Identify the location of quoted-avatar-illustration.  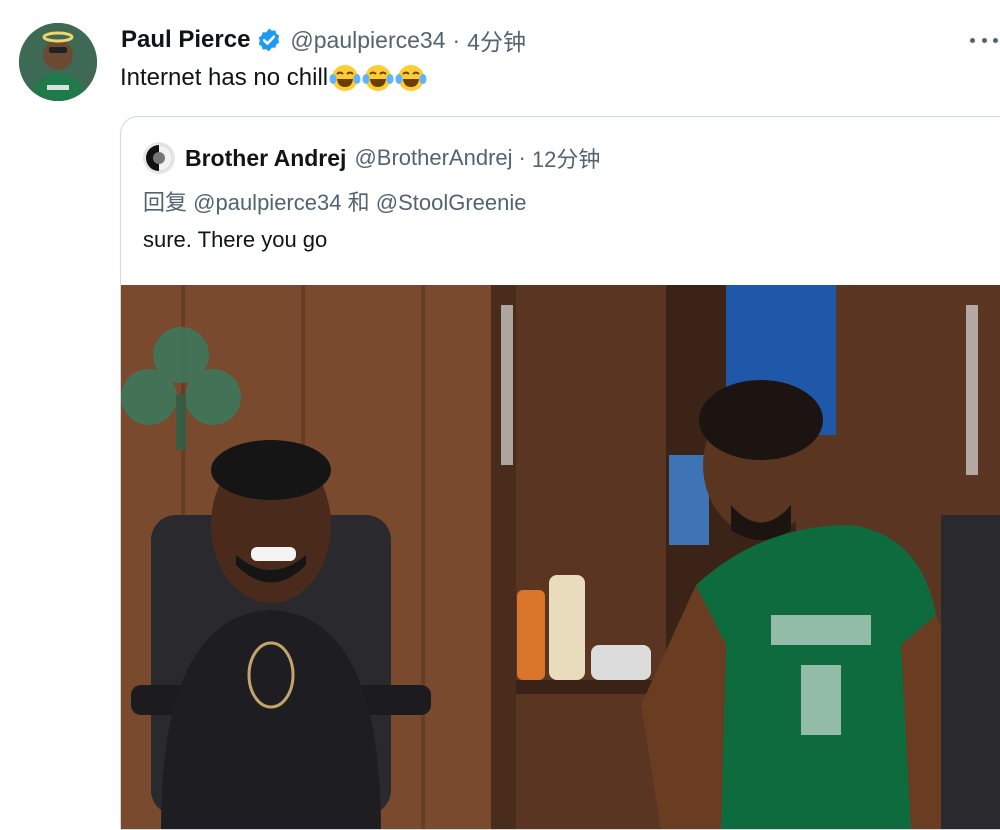
(159, 158).